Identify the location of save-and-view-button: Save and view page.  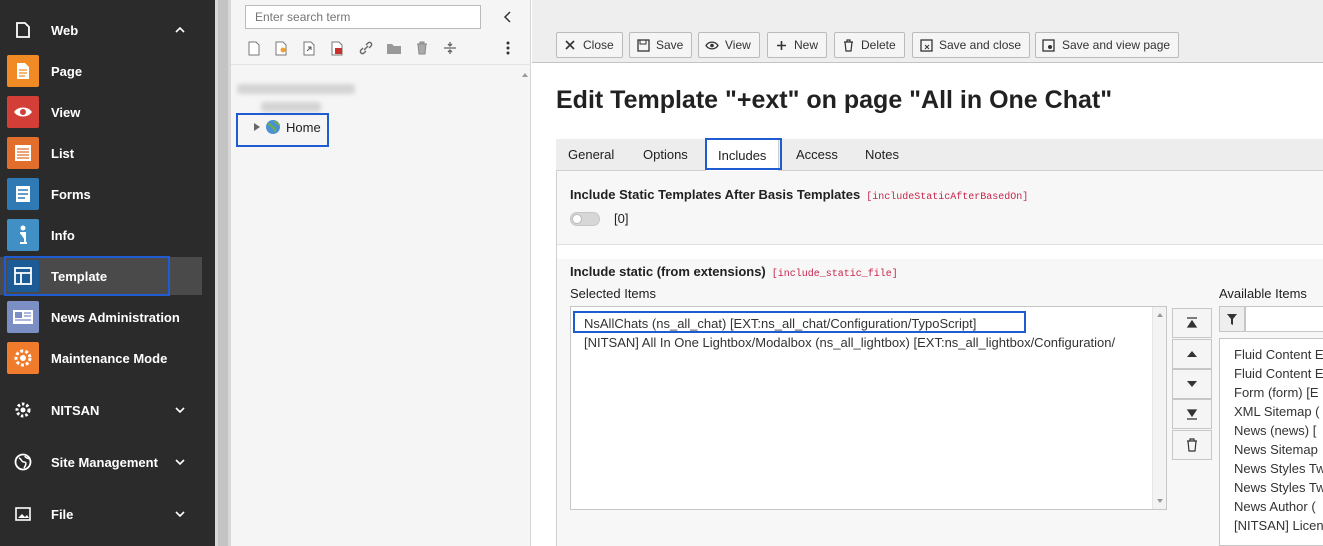
(1107, 45).